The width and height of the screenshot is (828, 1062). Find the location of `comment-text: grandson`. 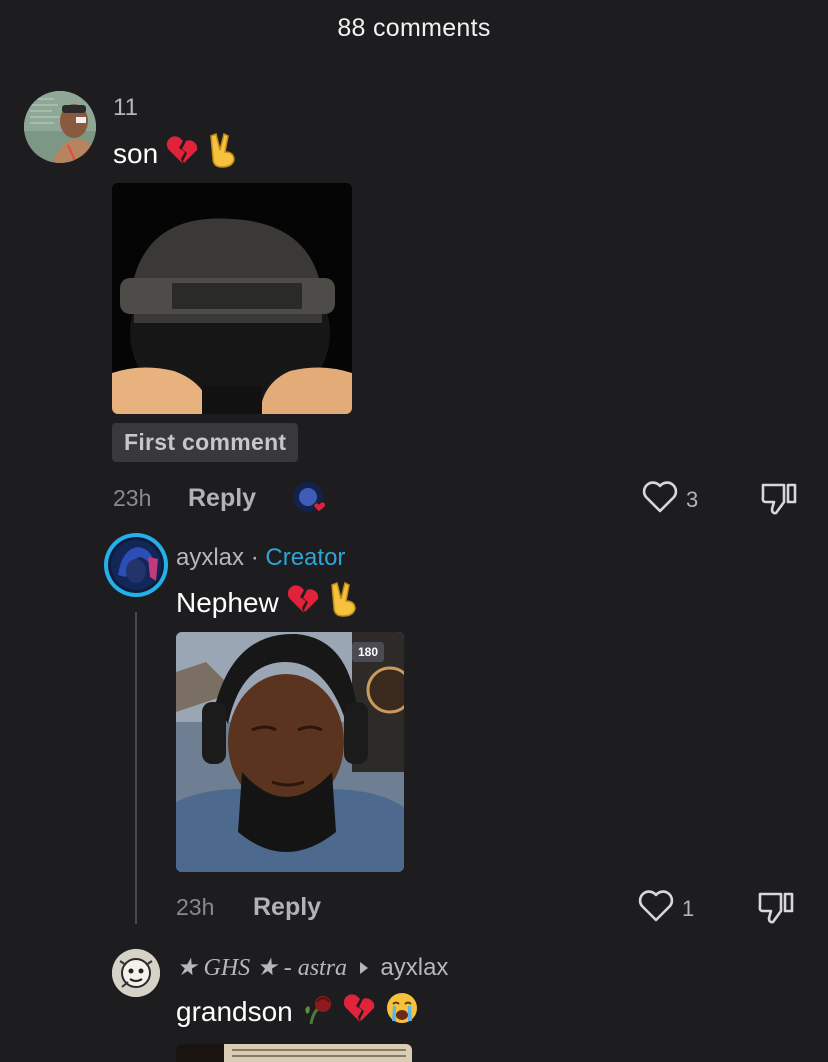

comment-text: grandson is located at coordinates (297, 1011).